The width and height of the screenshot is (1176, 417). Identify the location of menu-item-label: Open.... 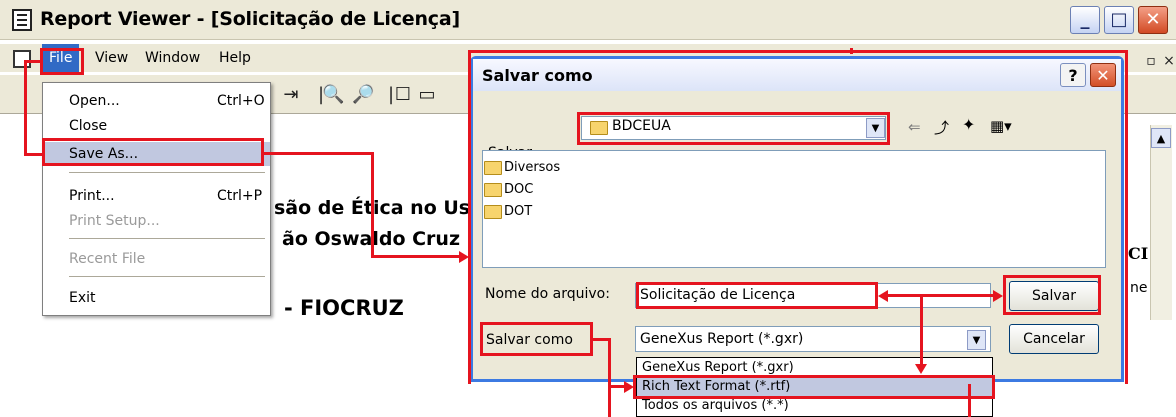
(94, 101).